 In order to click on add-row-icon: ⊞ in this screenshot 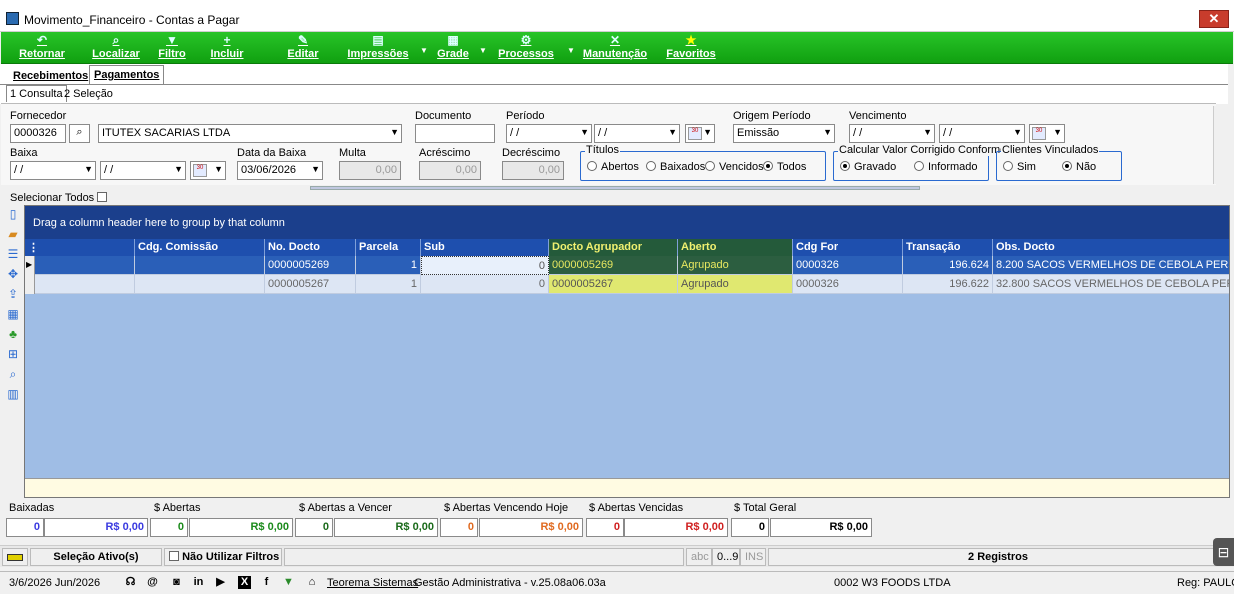, I will do `click(13, 357)`.